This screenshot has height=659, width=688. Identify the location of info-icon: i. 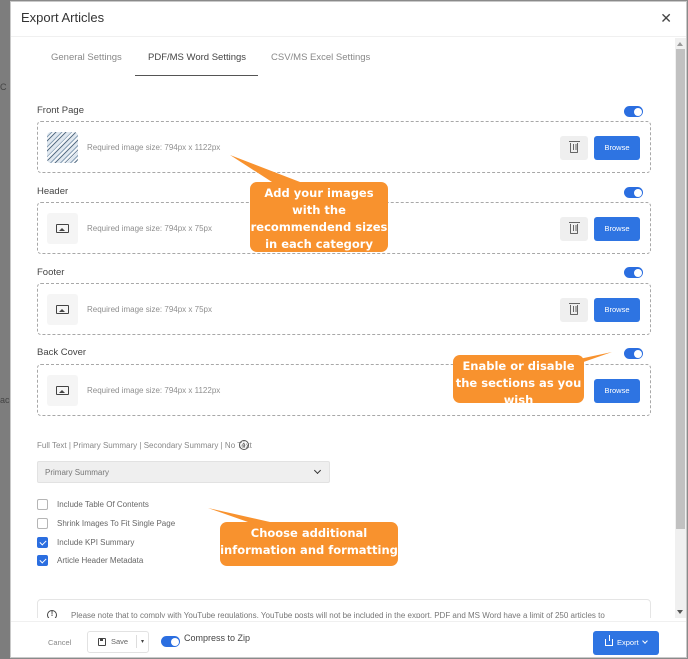
(244, 445).